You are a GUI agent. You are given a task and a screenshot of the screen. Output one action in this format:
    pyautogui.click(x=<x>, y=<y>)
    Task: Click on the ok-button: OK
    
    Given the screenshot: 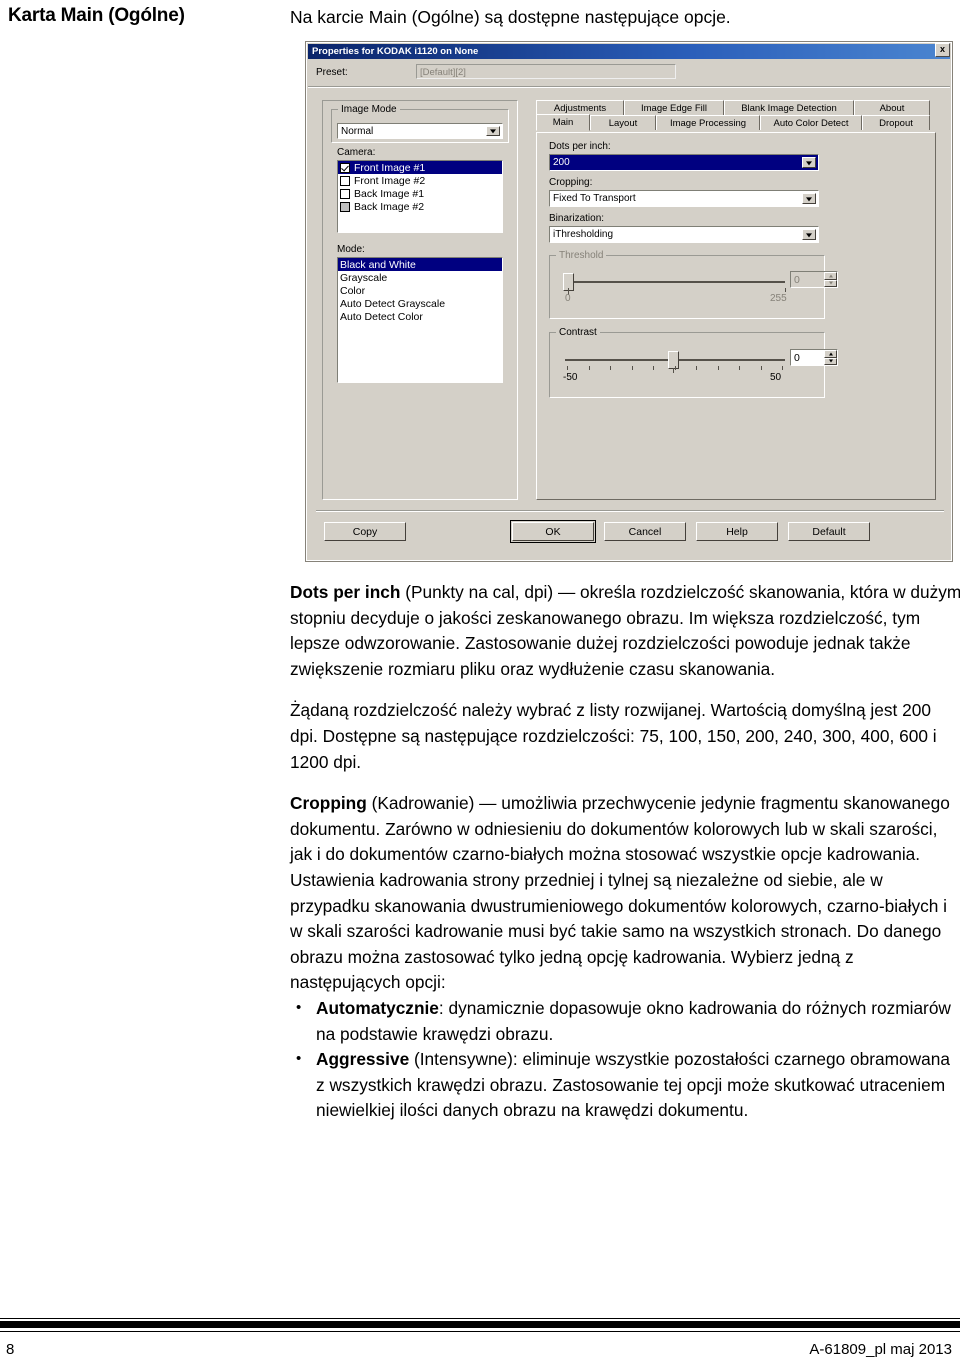 What is the action you would take?
    pyautogui.click(x=553, y=531)
    